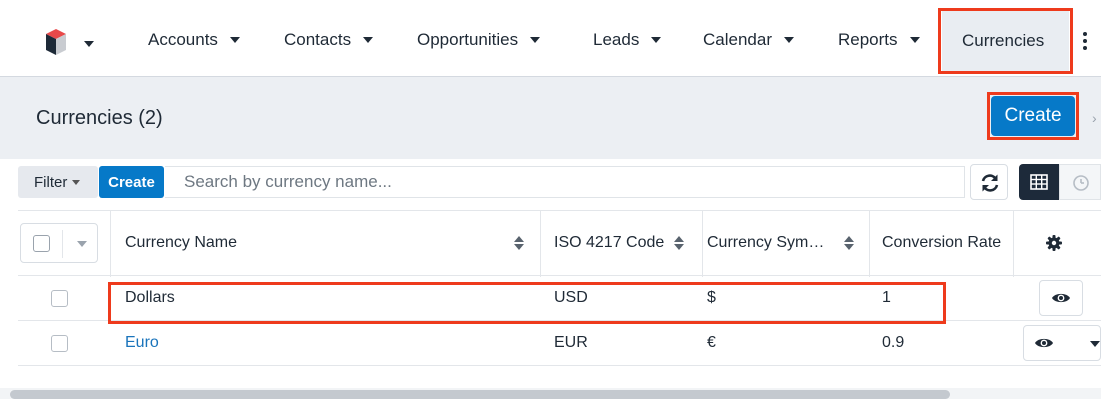 This screenshot has width=1101, height=399. Describe the element at coordinates (1094, 118) in the screenshot. I see `chevron-right-icon: ›` at that location.